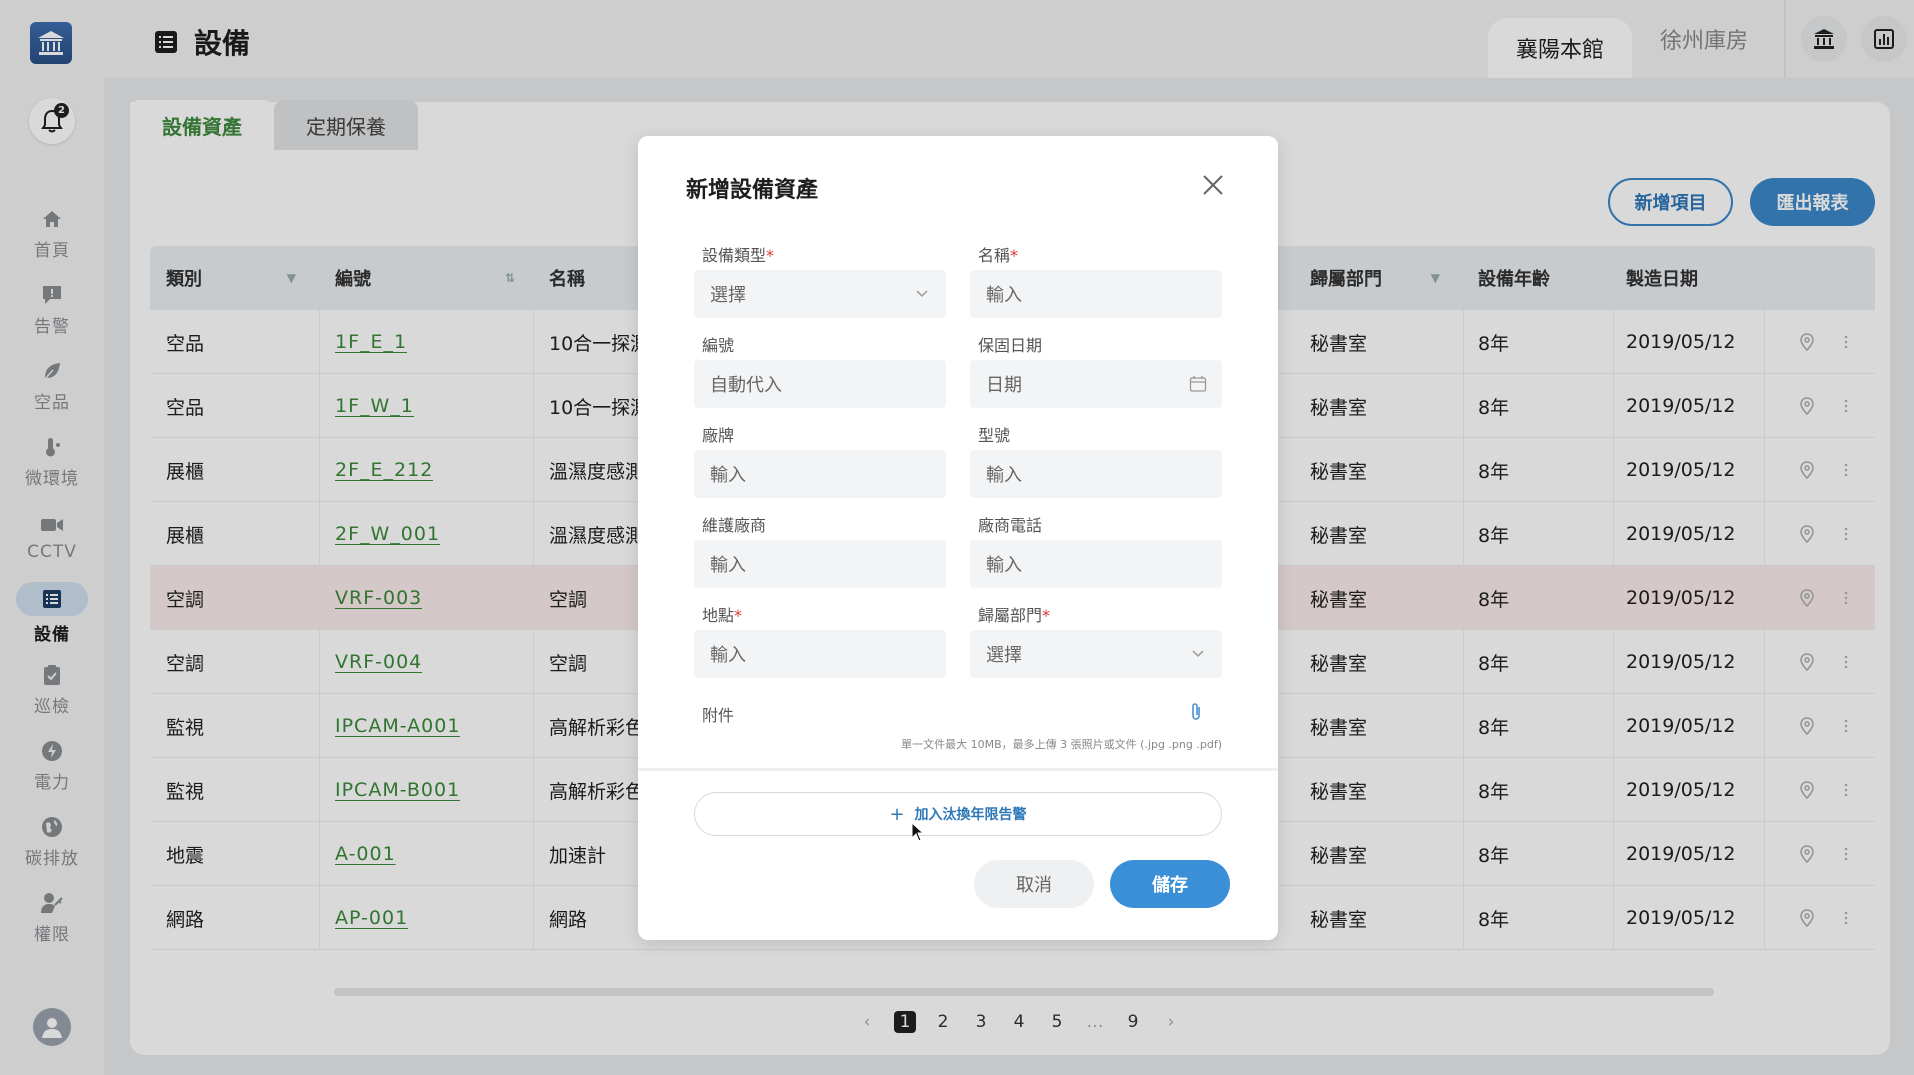  What do you see at coordinates (918, 832) in the screenshot?
I see `mouse-cursor-icon` at bounding box center [918, 832].